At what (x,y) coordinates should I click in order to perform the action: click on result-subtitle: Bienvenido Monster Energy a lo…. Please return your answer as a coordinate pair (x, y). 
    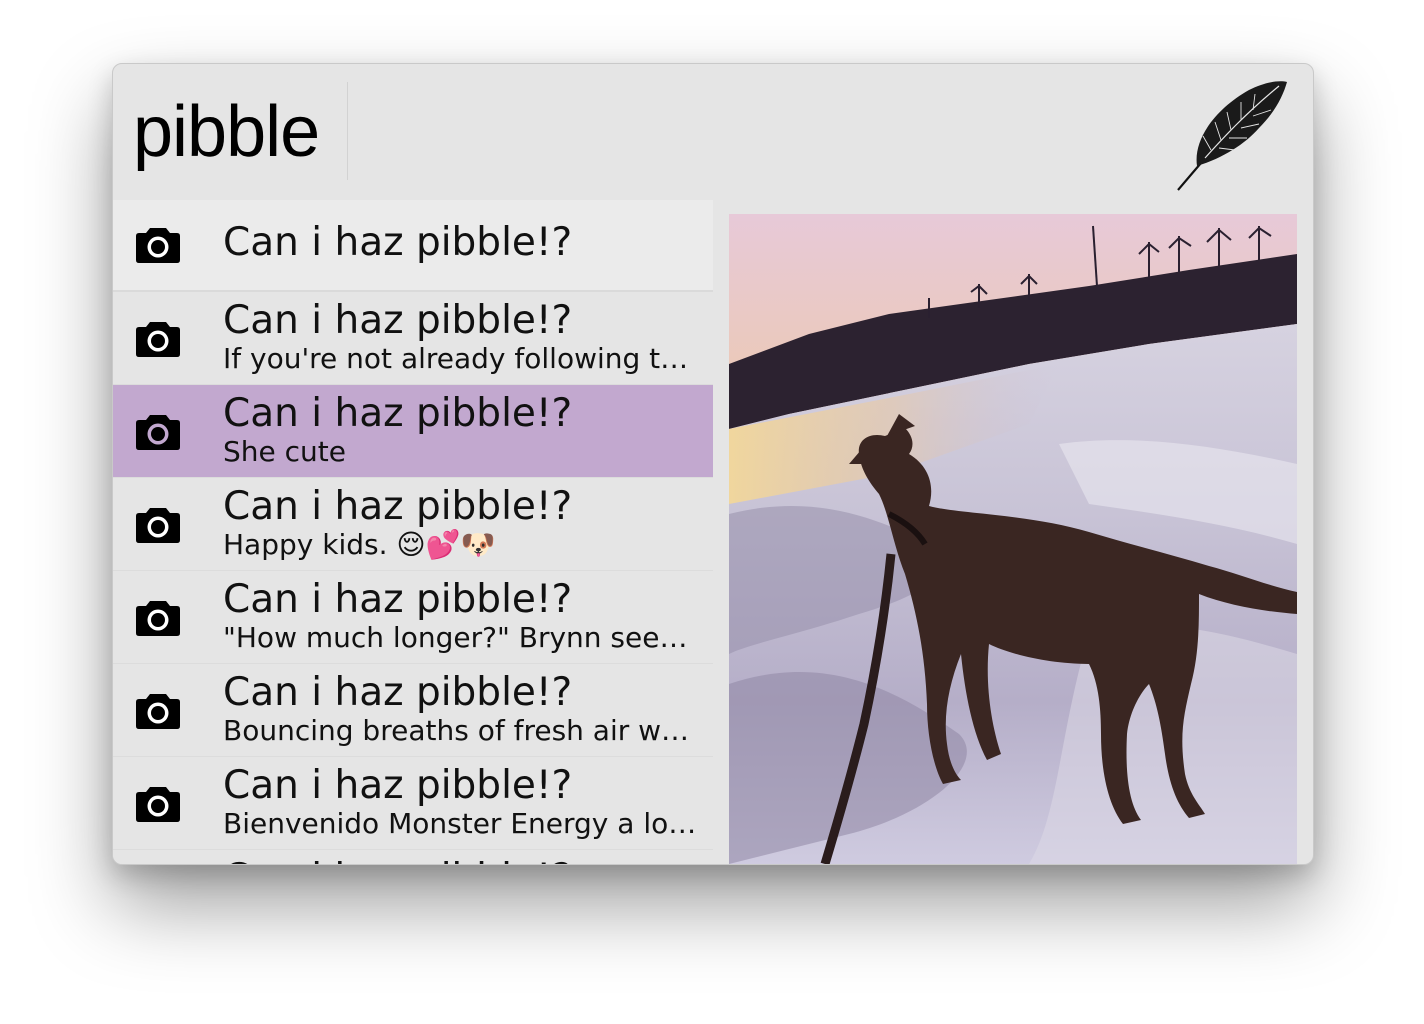
    Looking at the image, I should click on (460, 823).